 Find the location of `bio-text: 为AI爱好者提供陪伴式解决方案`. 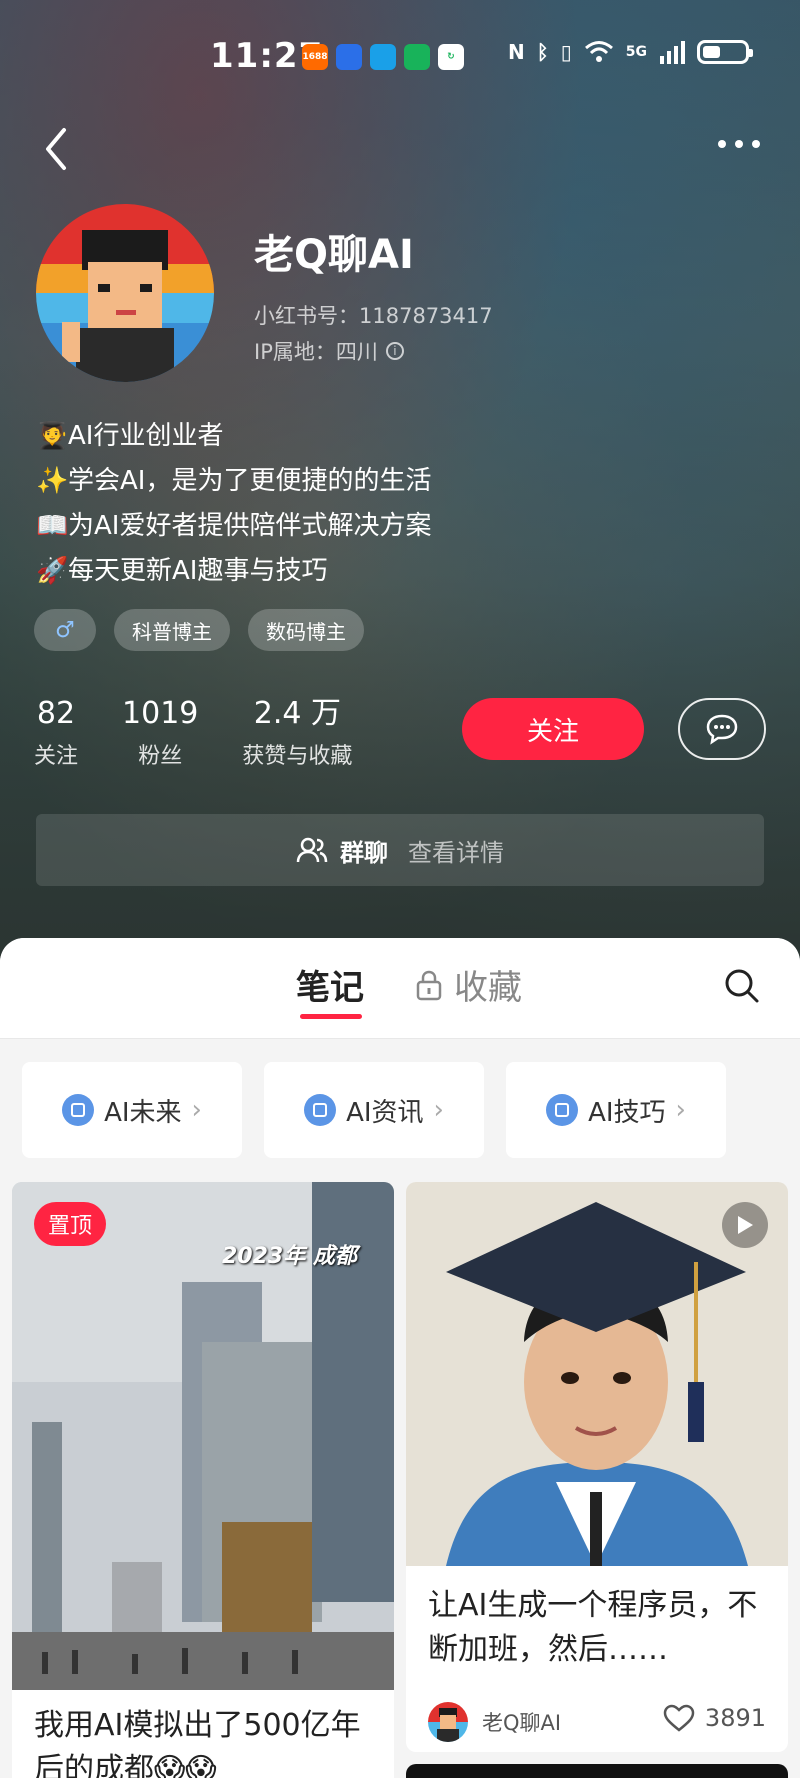

bio-text: 为AI爱好者提供陪伴式解决方案 is located at coordinates (250, 526).